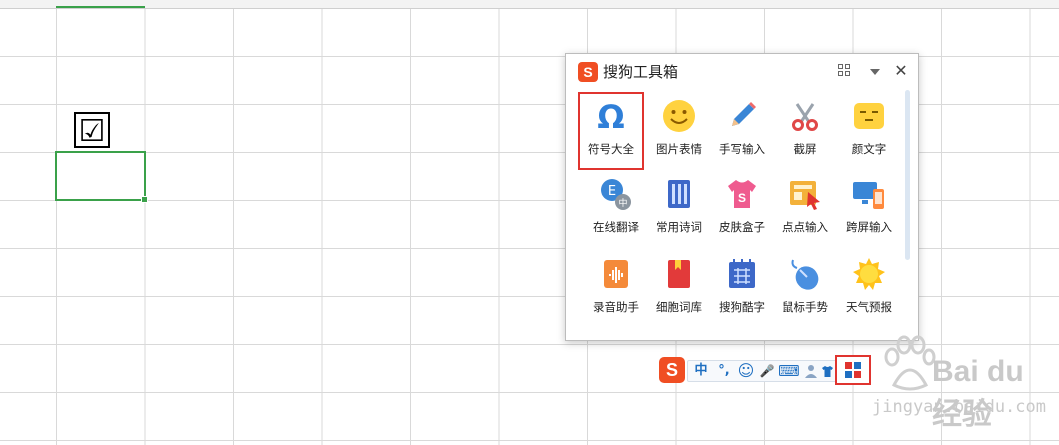  I want to click on kaomoji-icon, so click(869, 116).